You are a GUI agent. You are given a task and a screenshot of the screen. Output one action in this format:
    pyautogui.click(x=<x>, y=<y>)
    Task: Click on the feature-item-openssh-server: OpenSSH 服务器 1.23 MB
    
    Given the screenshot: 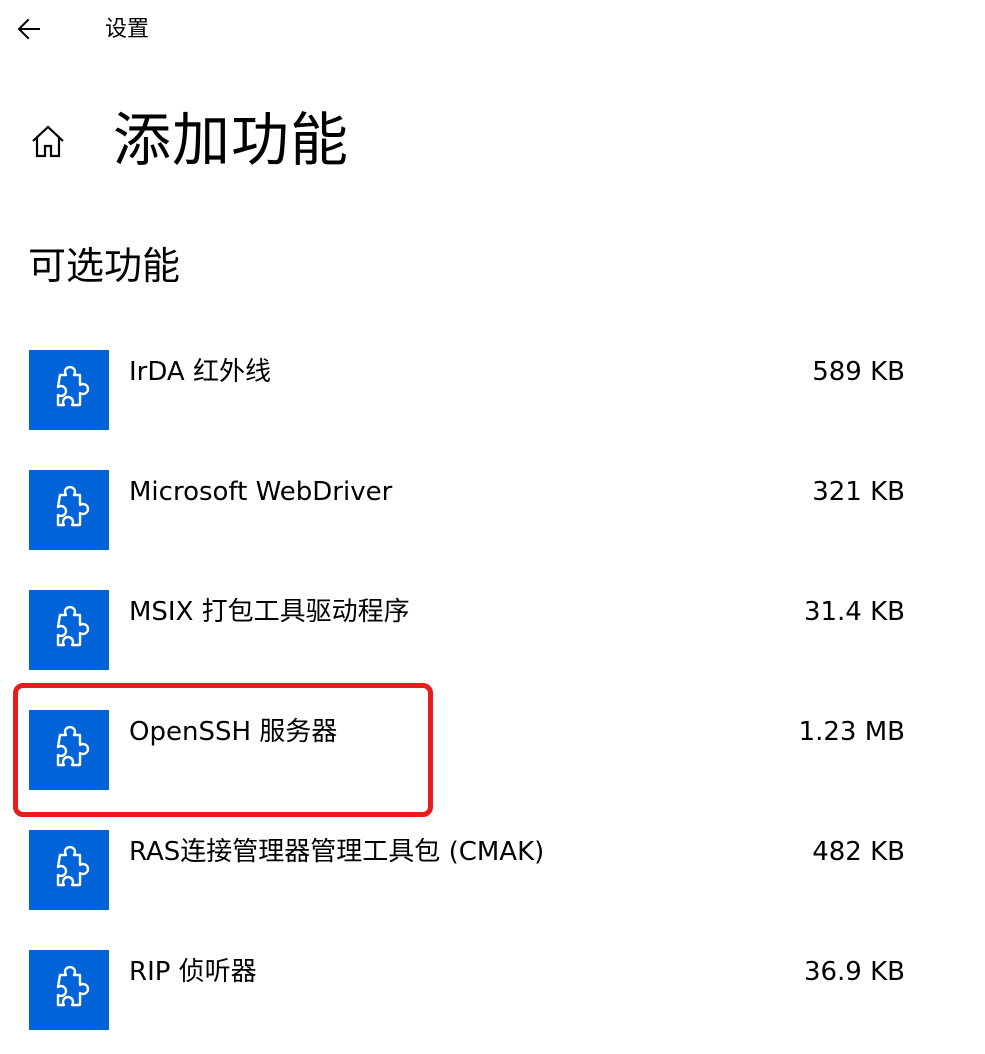 What is the action you would take?
    pyautogui.click(x=469, y=750)
    